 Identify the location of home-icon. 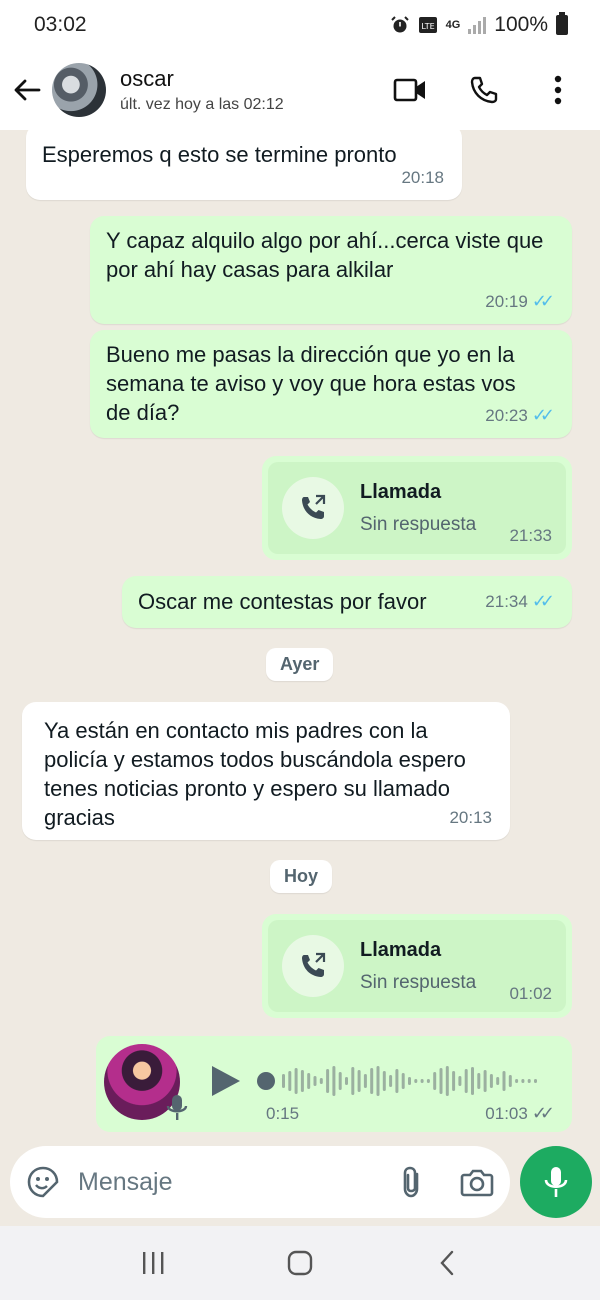
(300, 1263).